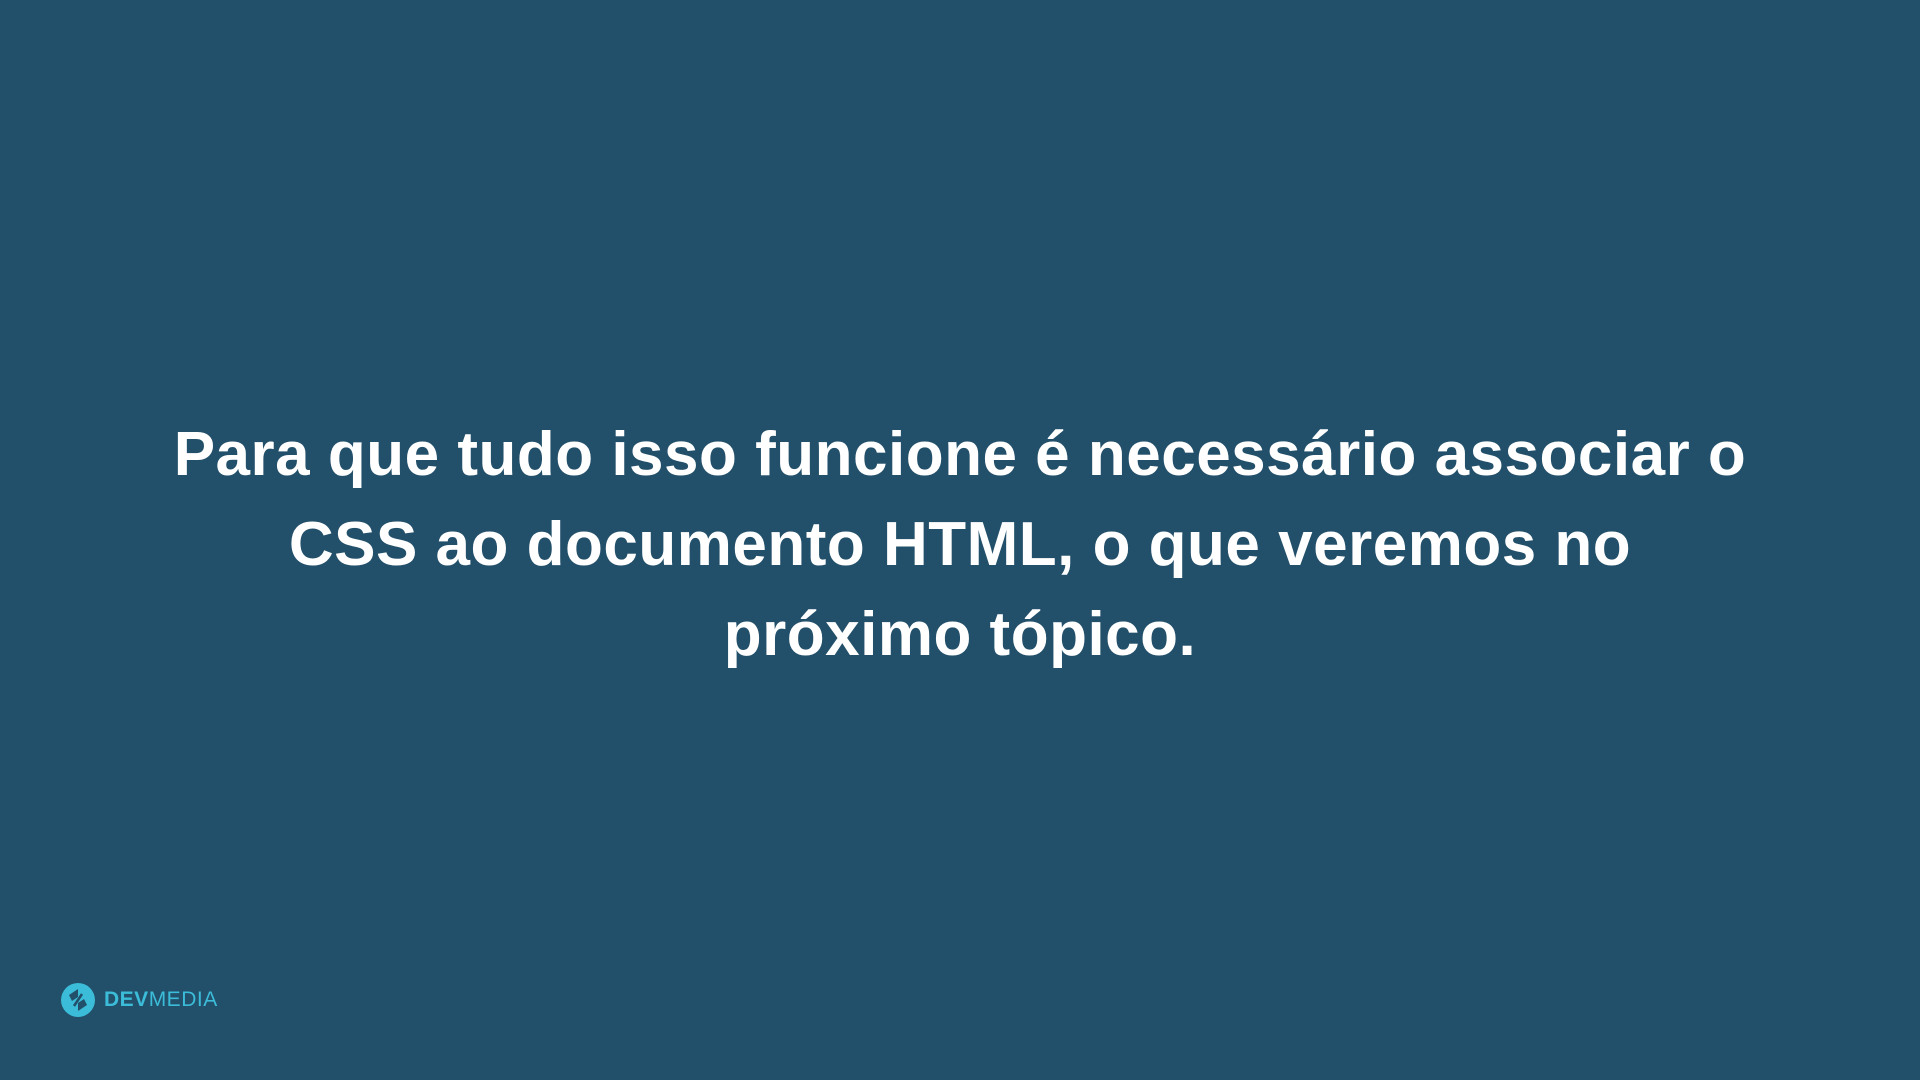 Image resolution: width=1920 pixels, height=1080 pixels. I want to click on devmedia-logo-text: DEVMEDIA, so click(161, 1000).